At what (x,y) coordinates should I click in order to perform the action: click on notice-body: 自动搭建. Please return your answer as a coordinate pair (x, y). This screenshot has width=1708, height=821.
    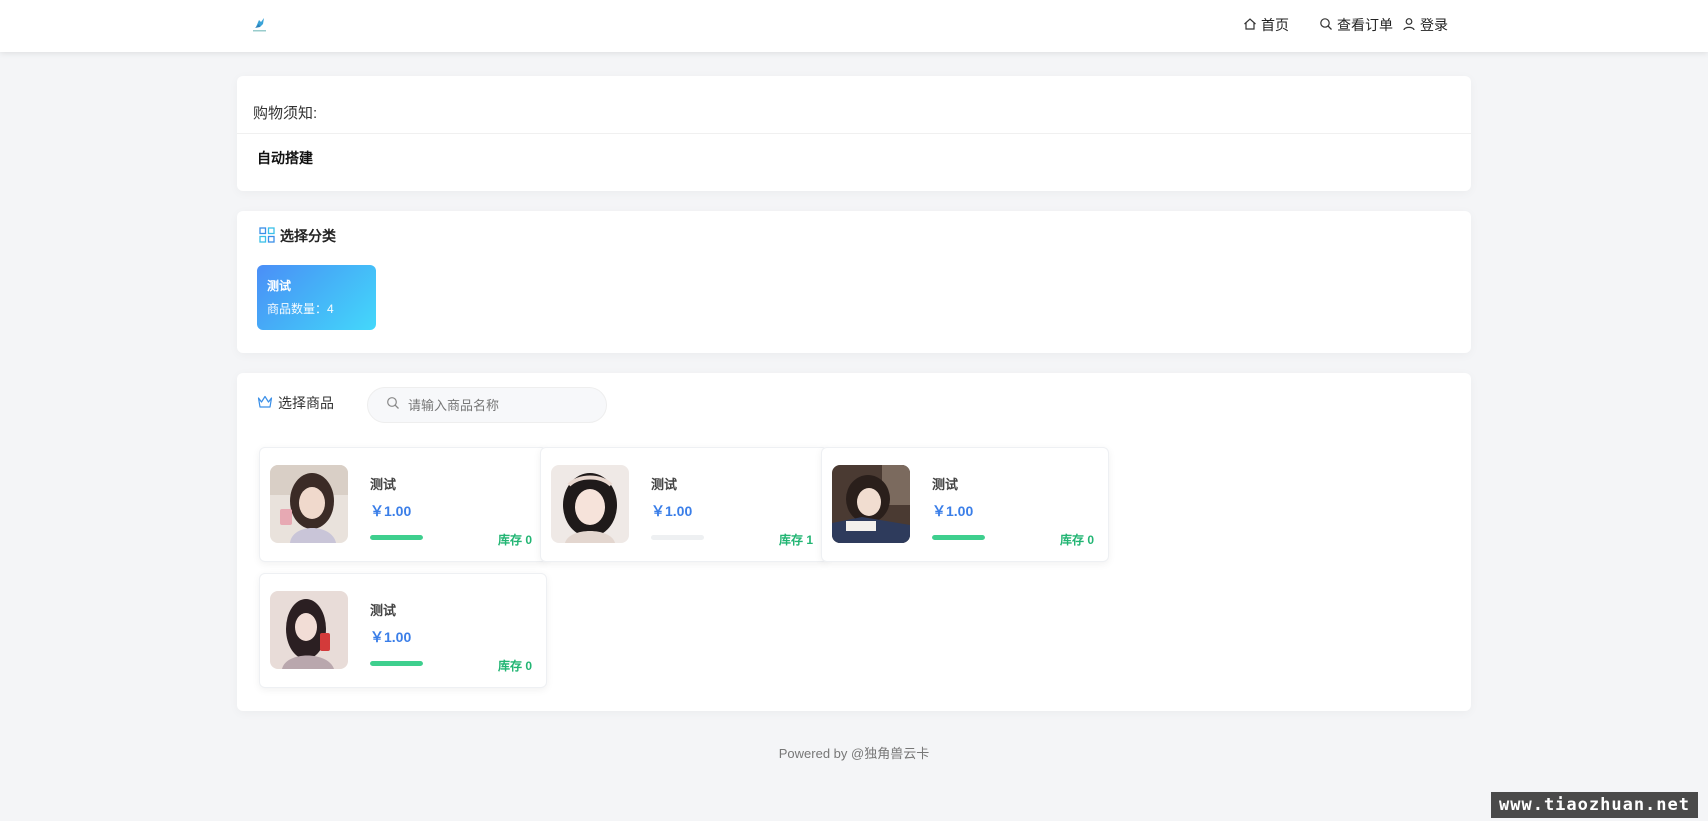
    Looking at the image, I should click on (285, 158).